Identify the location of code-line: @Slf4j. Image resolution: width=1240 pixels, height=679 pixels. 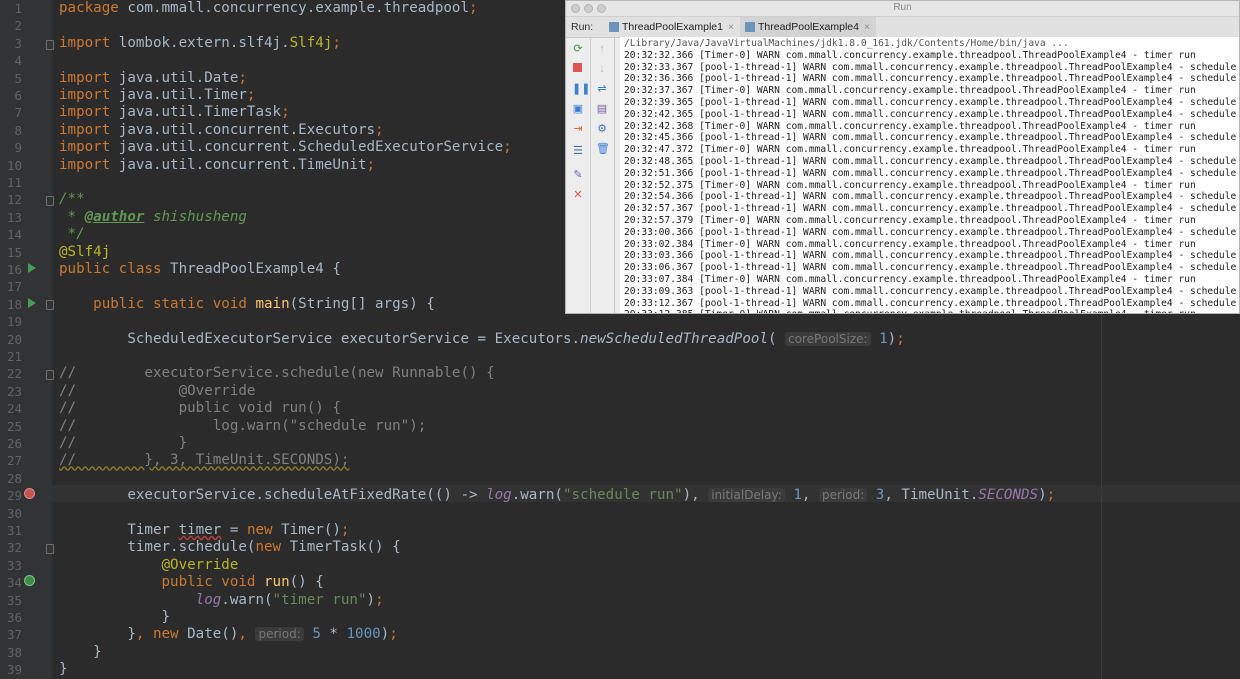
(84, 252).